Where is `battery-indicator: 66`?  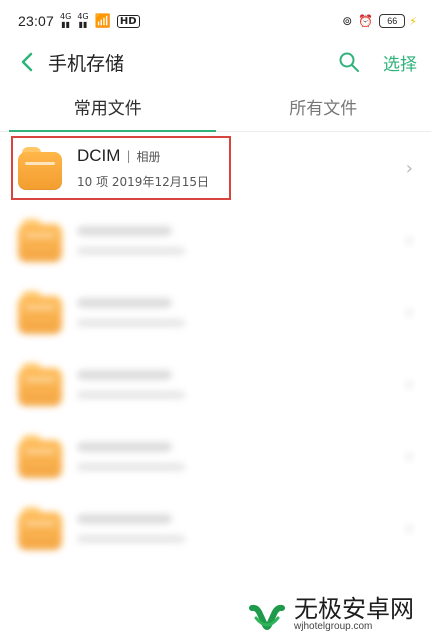 battery-indicator: 66 is located at coordinates (392, 21).